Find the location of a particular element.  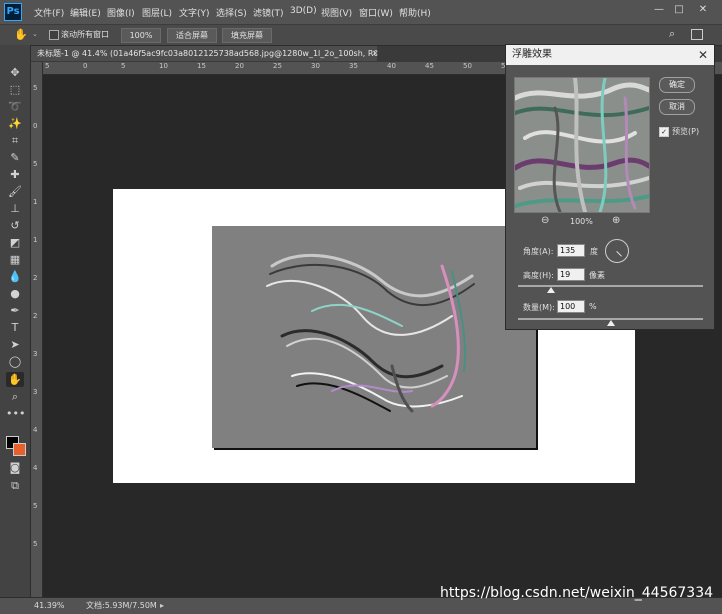

dialog-close-icon: ✕ is located at coordinates (703, 55).